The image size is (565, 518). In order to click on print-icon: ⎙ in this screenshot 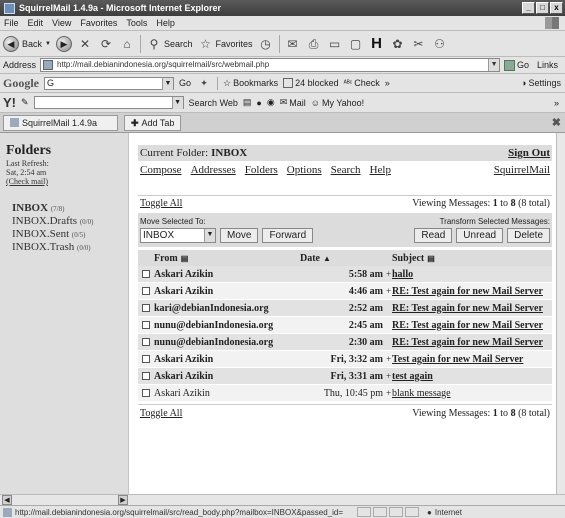, I will do `click(314, 44)`.